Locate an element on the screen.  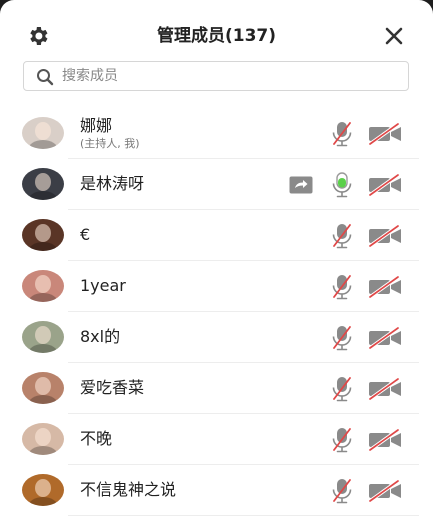
member-name: 是林涛呀 is located at coordinates (112, 183).